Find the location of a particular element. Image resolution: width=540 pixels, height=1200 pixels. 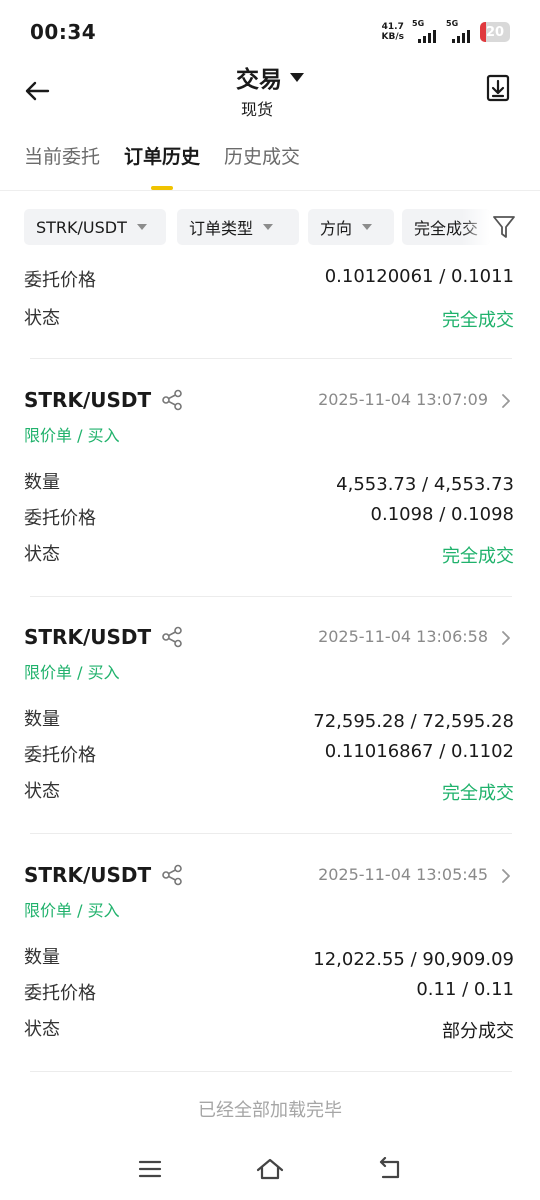

header: 交易 现货 is located at coordinates (270, 91).